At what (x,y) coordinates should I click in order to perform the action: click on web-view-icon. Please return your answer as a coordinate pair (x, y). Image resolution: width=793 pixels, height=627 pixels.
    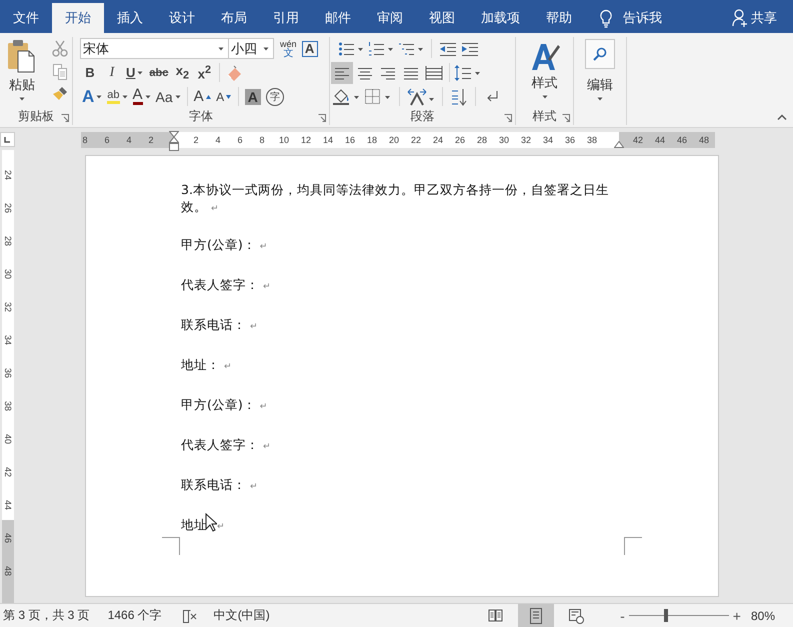
    Looking at the image, I should click on (576, 615).